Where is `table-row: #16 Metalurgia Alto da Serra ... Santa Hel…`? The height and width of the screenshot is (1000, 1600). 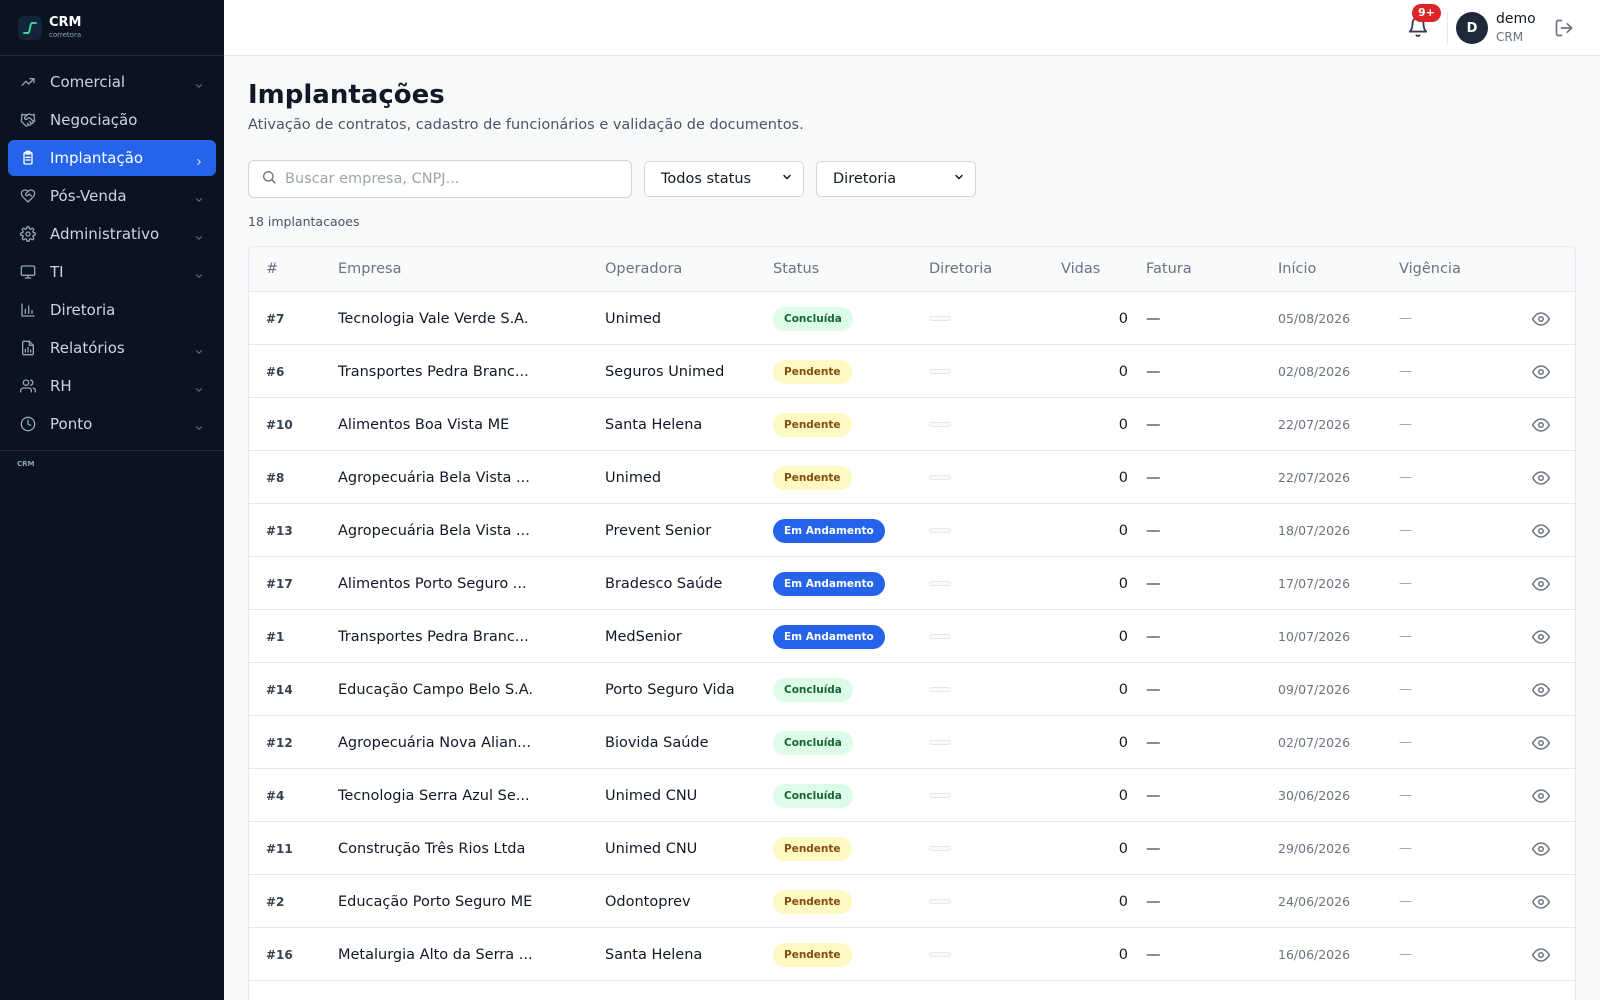 table-row: #16 Metalurgia Alto da Serra ... Santa Hel… is located at coordinates (912, 954).